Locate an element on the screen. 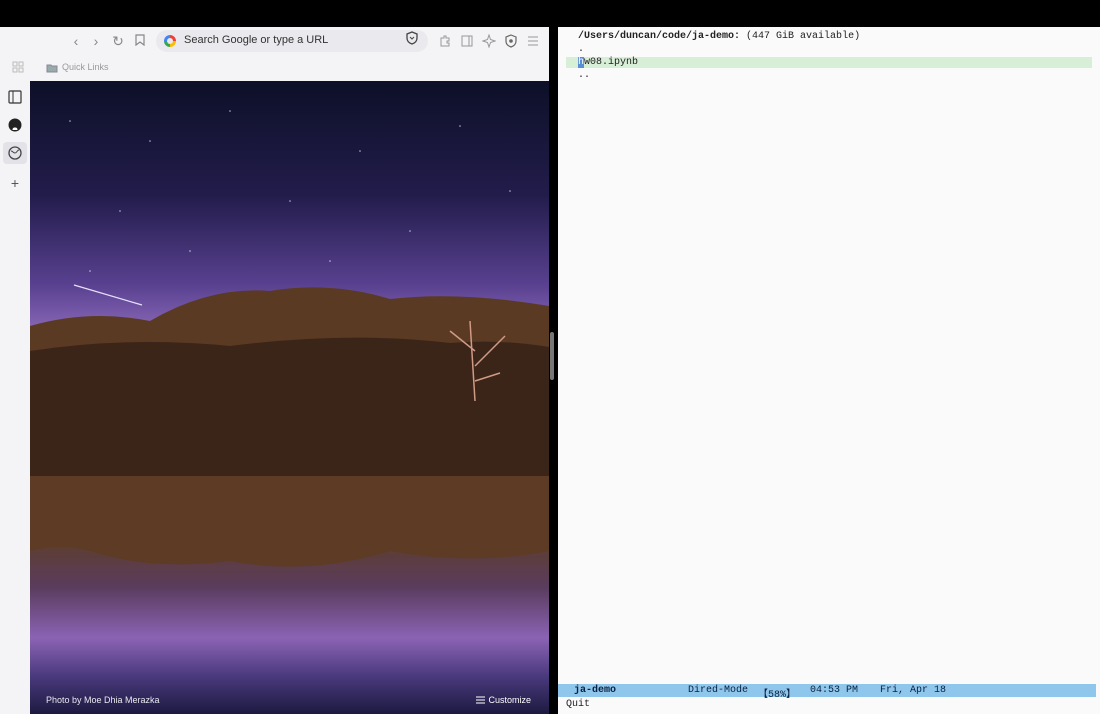  sidebar-panel-icon is located at coordinates (15, 97).